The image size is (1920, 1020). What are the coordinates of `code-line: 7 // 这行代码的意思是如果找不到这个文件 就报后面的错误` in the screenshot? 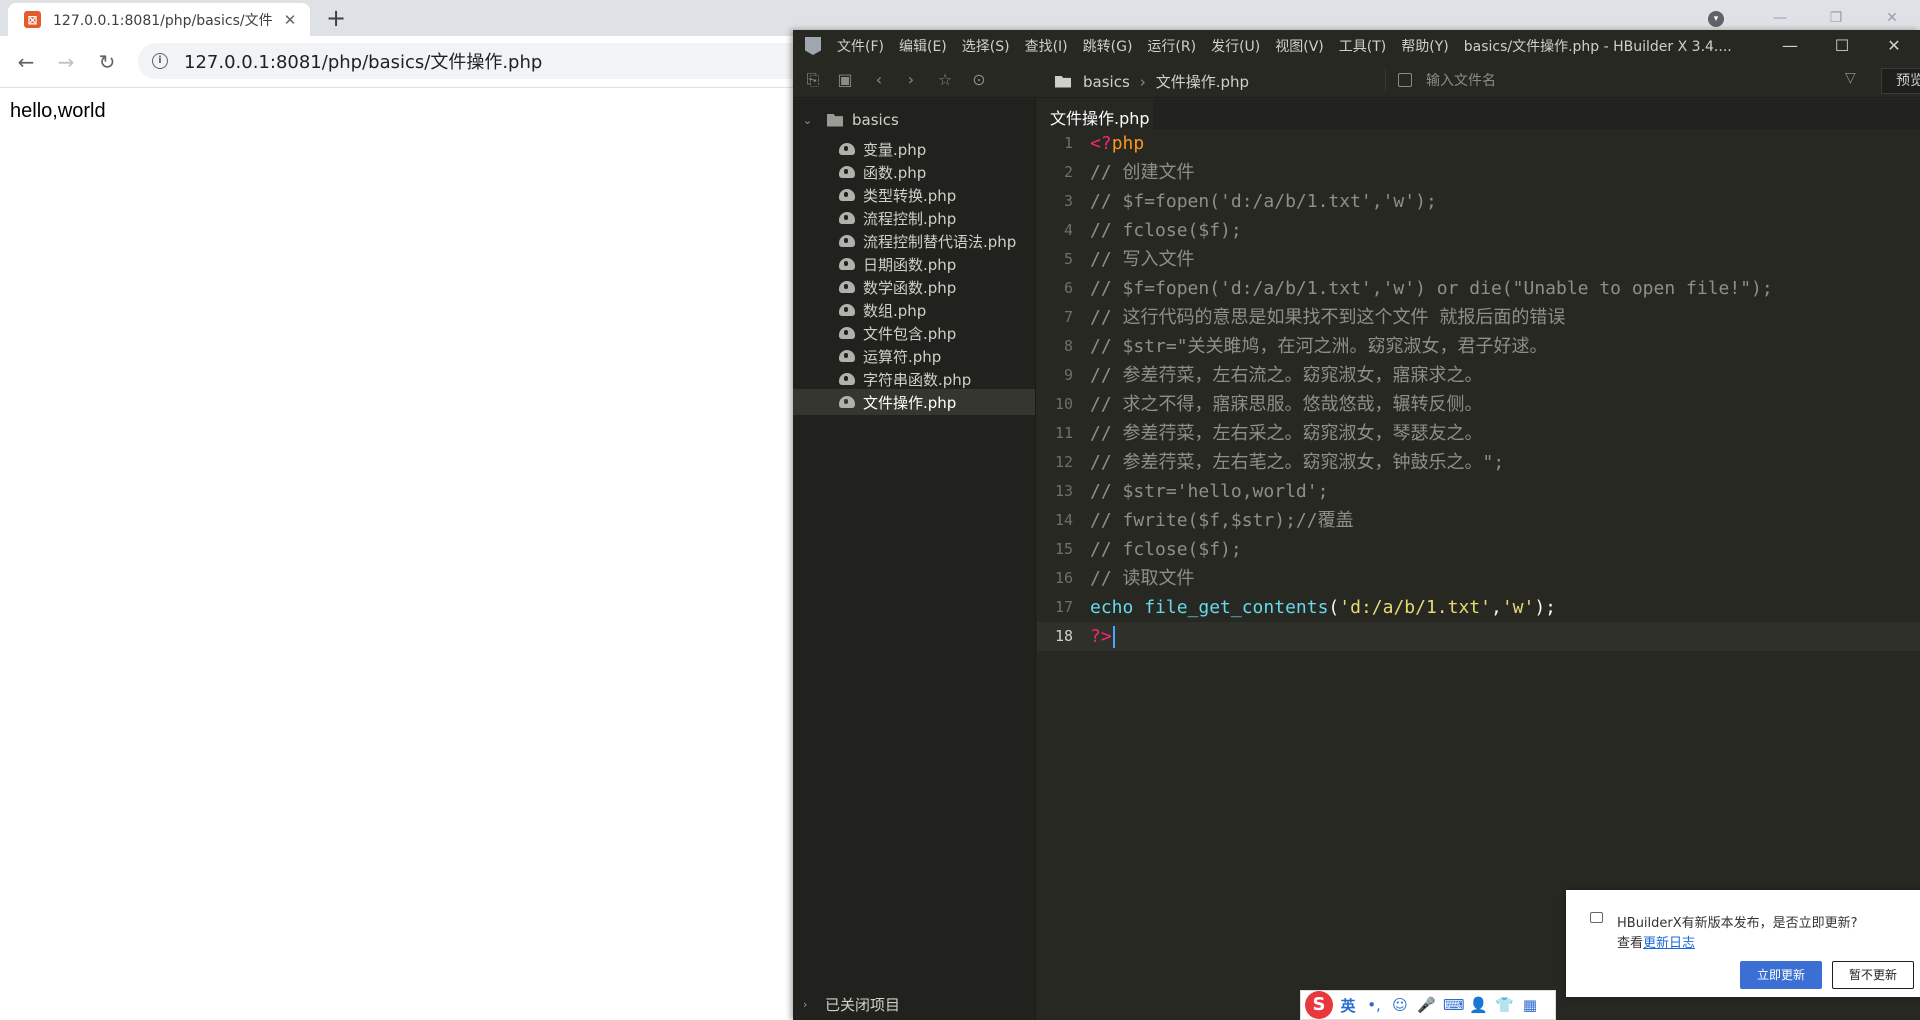 It's located at (1478, 317).